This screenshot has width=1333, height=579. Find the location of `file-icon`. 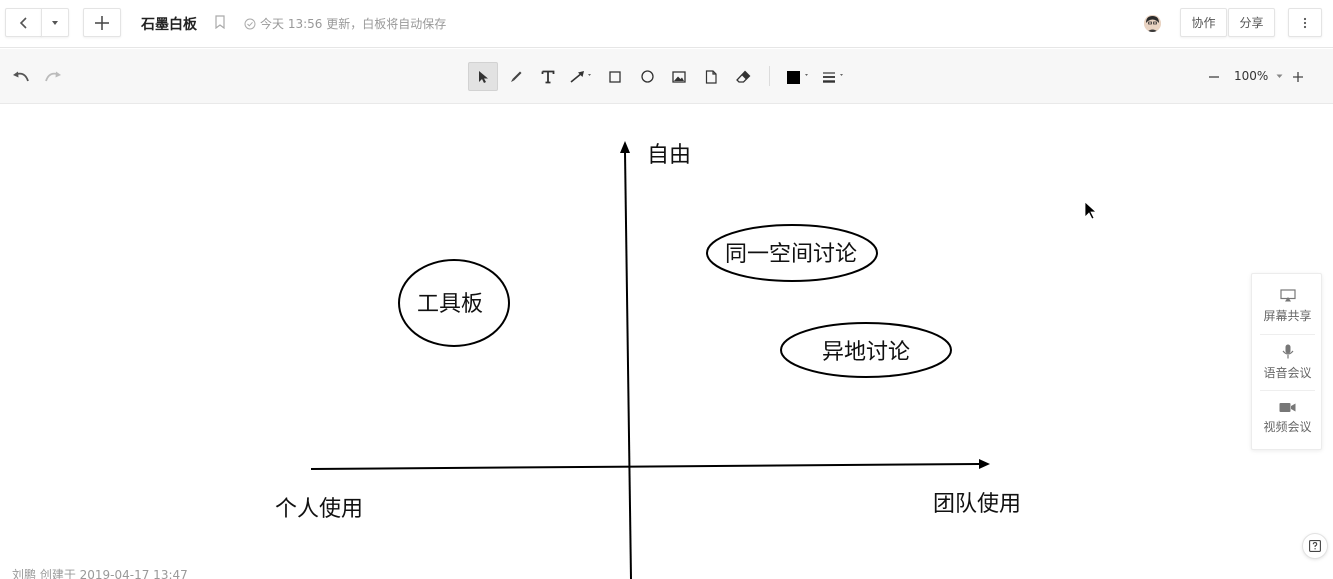

file-icon is located at coordinates (711, 76).